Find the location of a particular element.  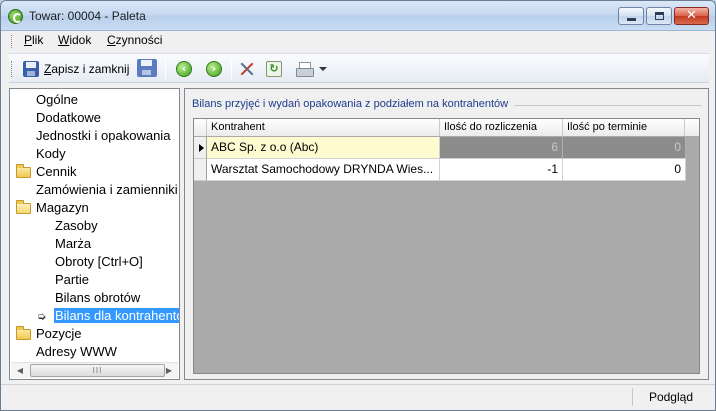

grid-header-filler is located at coordinates (692, 127).